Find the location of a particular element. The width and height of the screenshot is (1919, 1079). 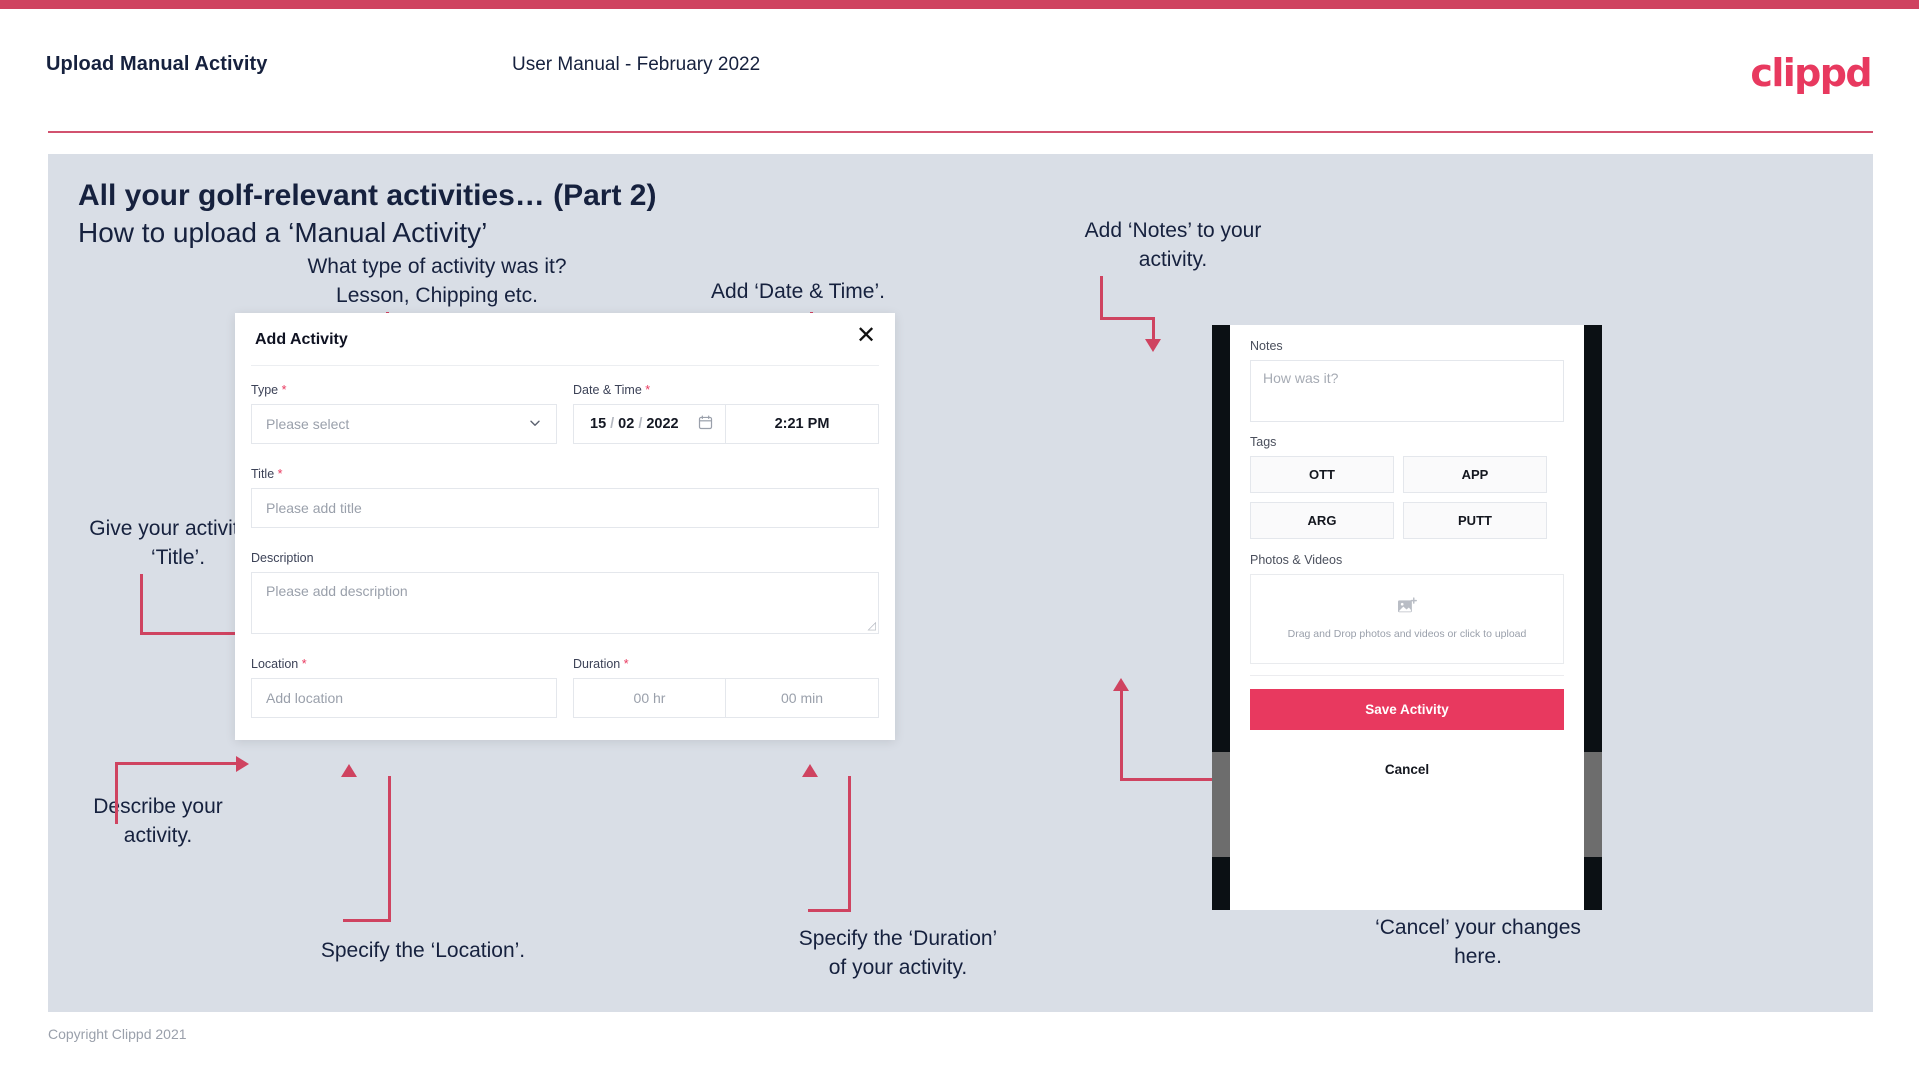

connector-location-v is located at coordinates (389, 848).